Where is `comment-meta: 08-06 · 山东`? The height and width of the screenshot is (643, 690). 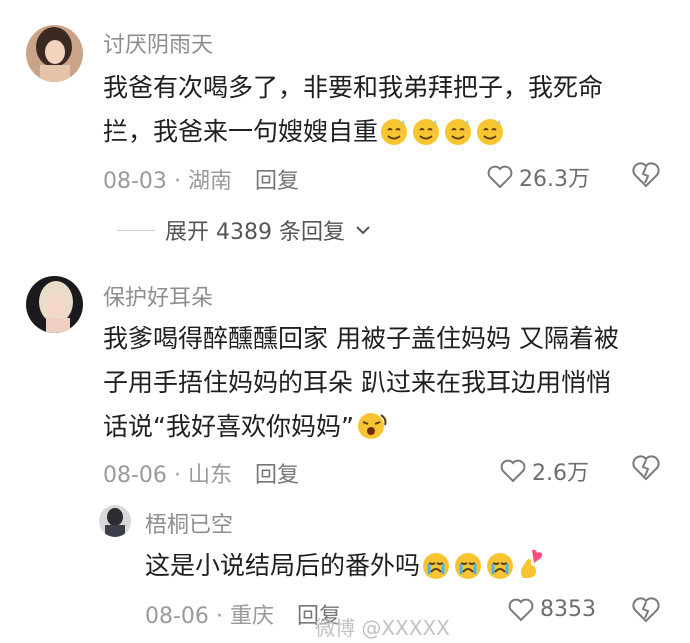
comment-meta: 08-06 · 山东 is located at coordinates (167, 473).